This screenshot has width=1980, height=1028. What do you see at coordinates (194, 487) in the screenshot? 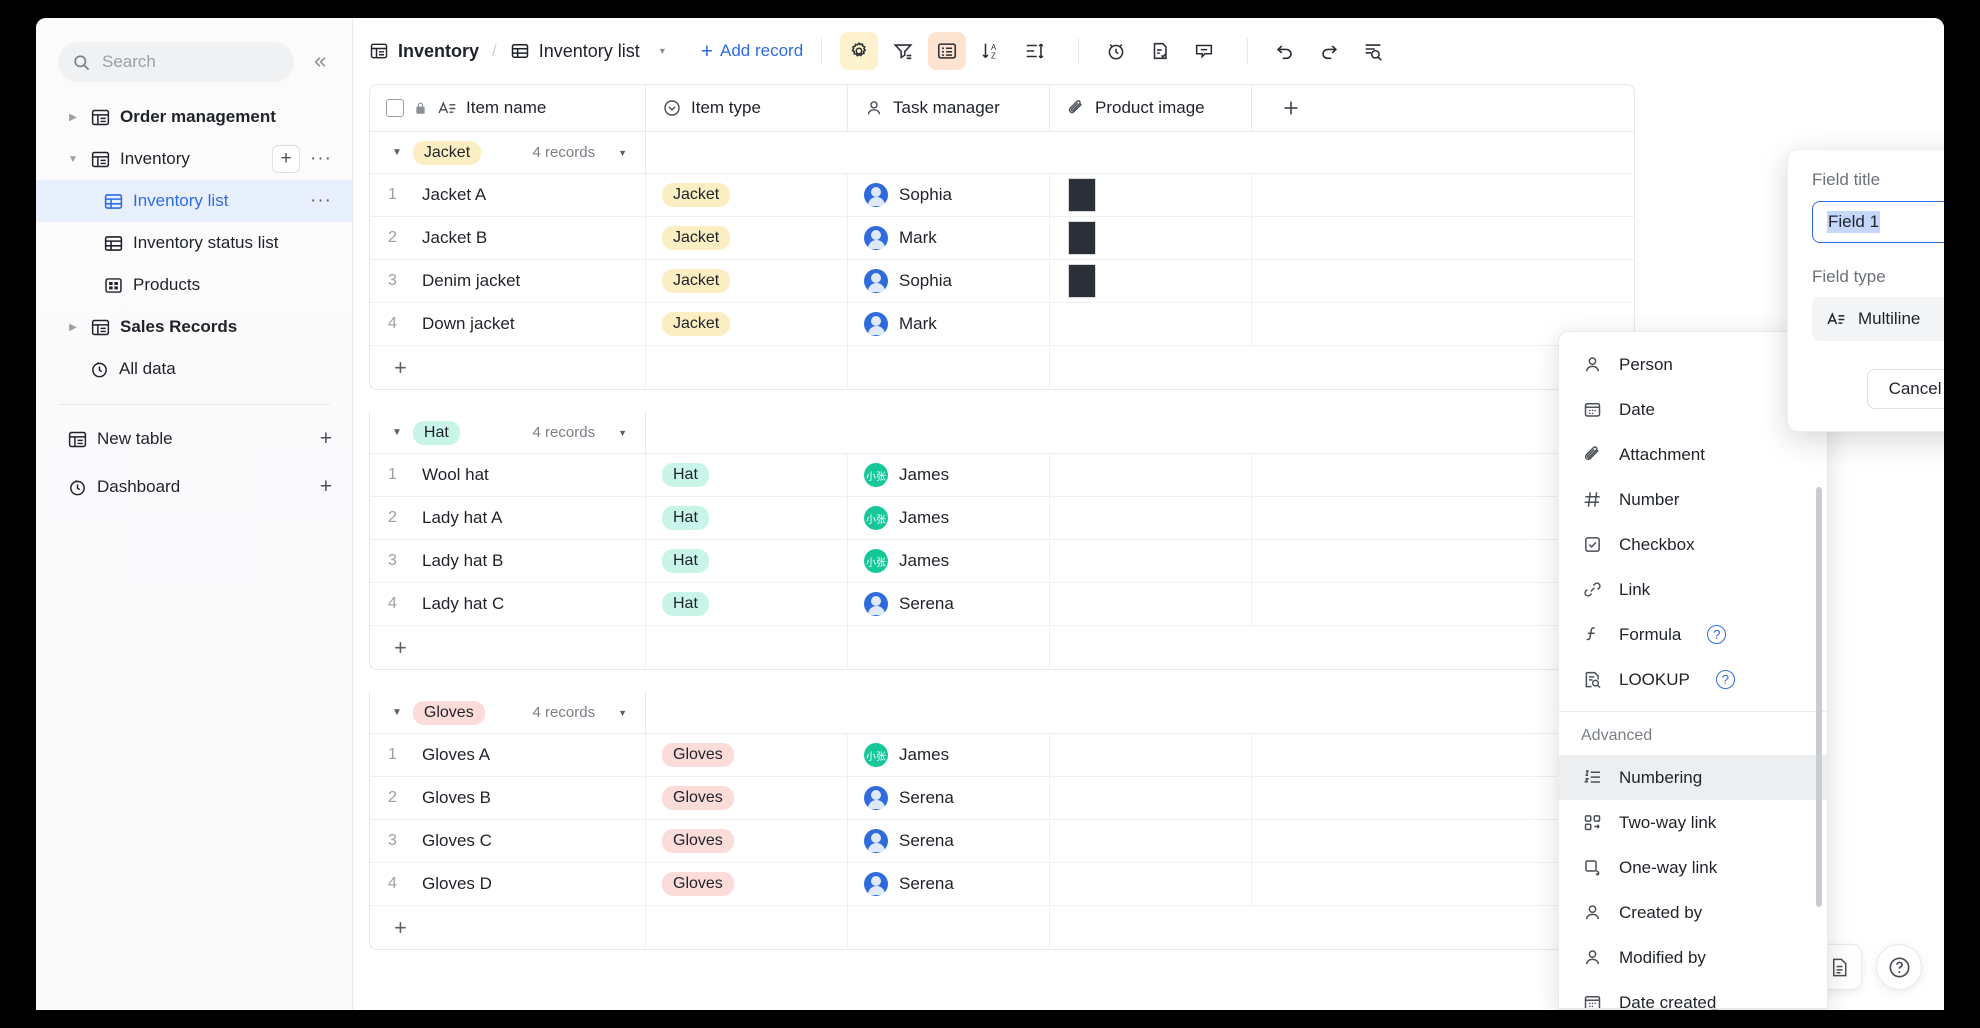
I see `sidebar-item-dashboard: Dashboard +` at bounding box center [194, 487].